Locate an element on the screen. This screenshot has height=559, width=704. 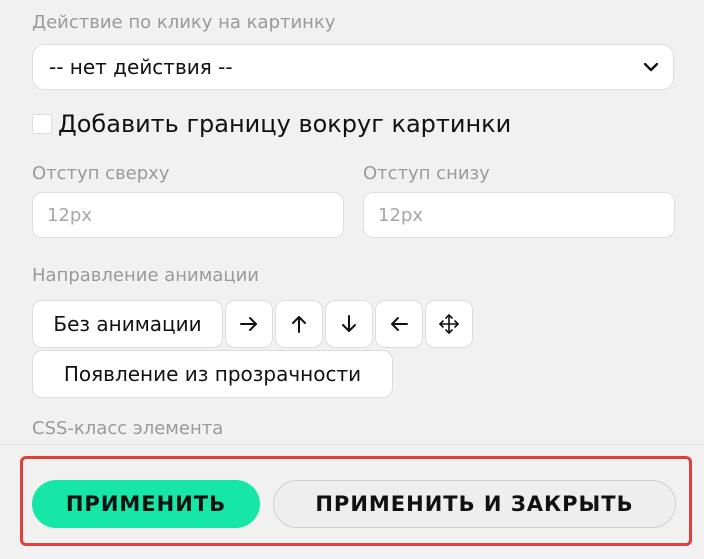
arrow-right-icon is located at coordinates (249, 324).